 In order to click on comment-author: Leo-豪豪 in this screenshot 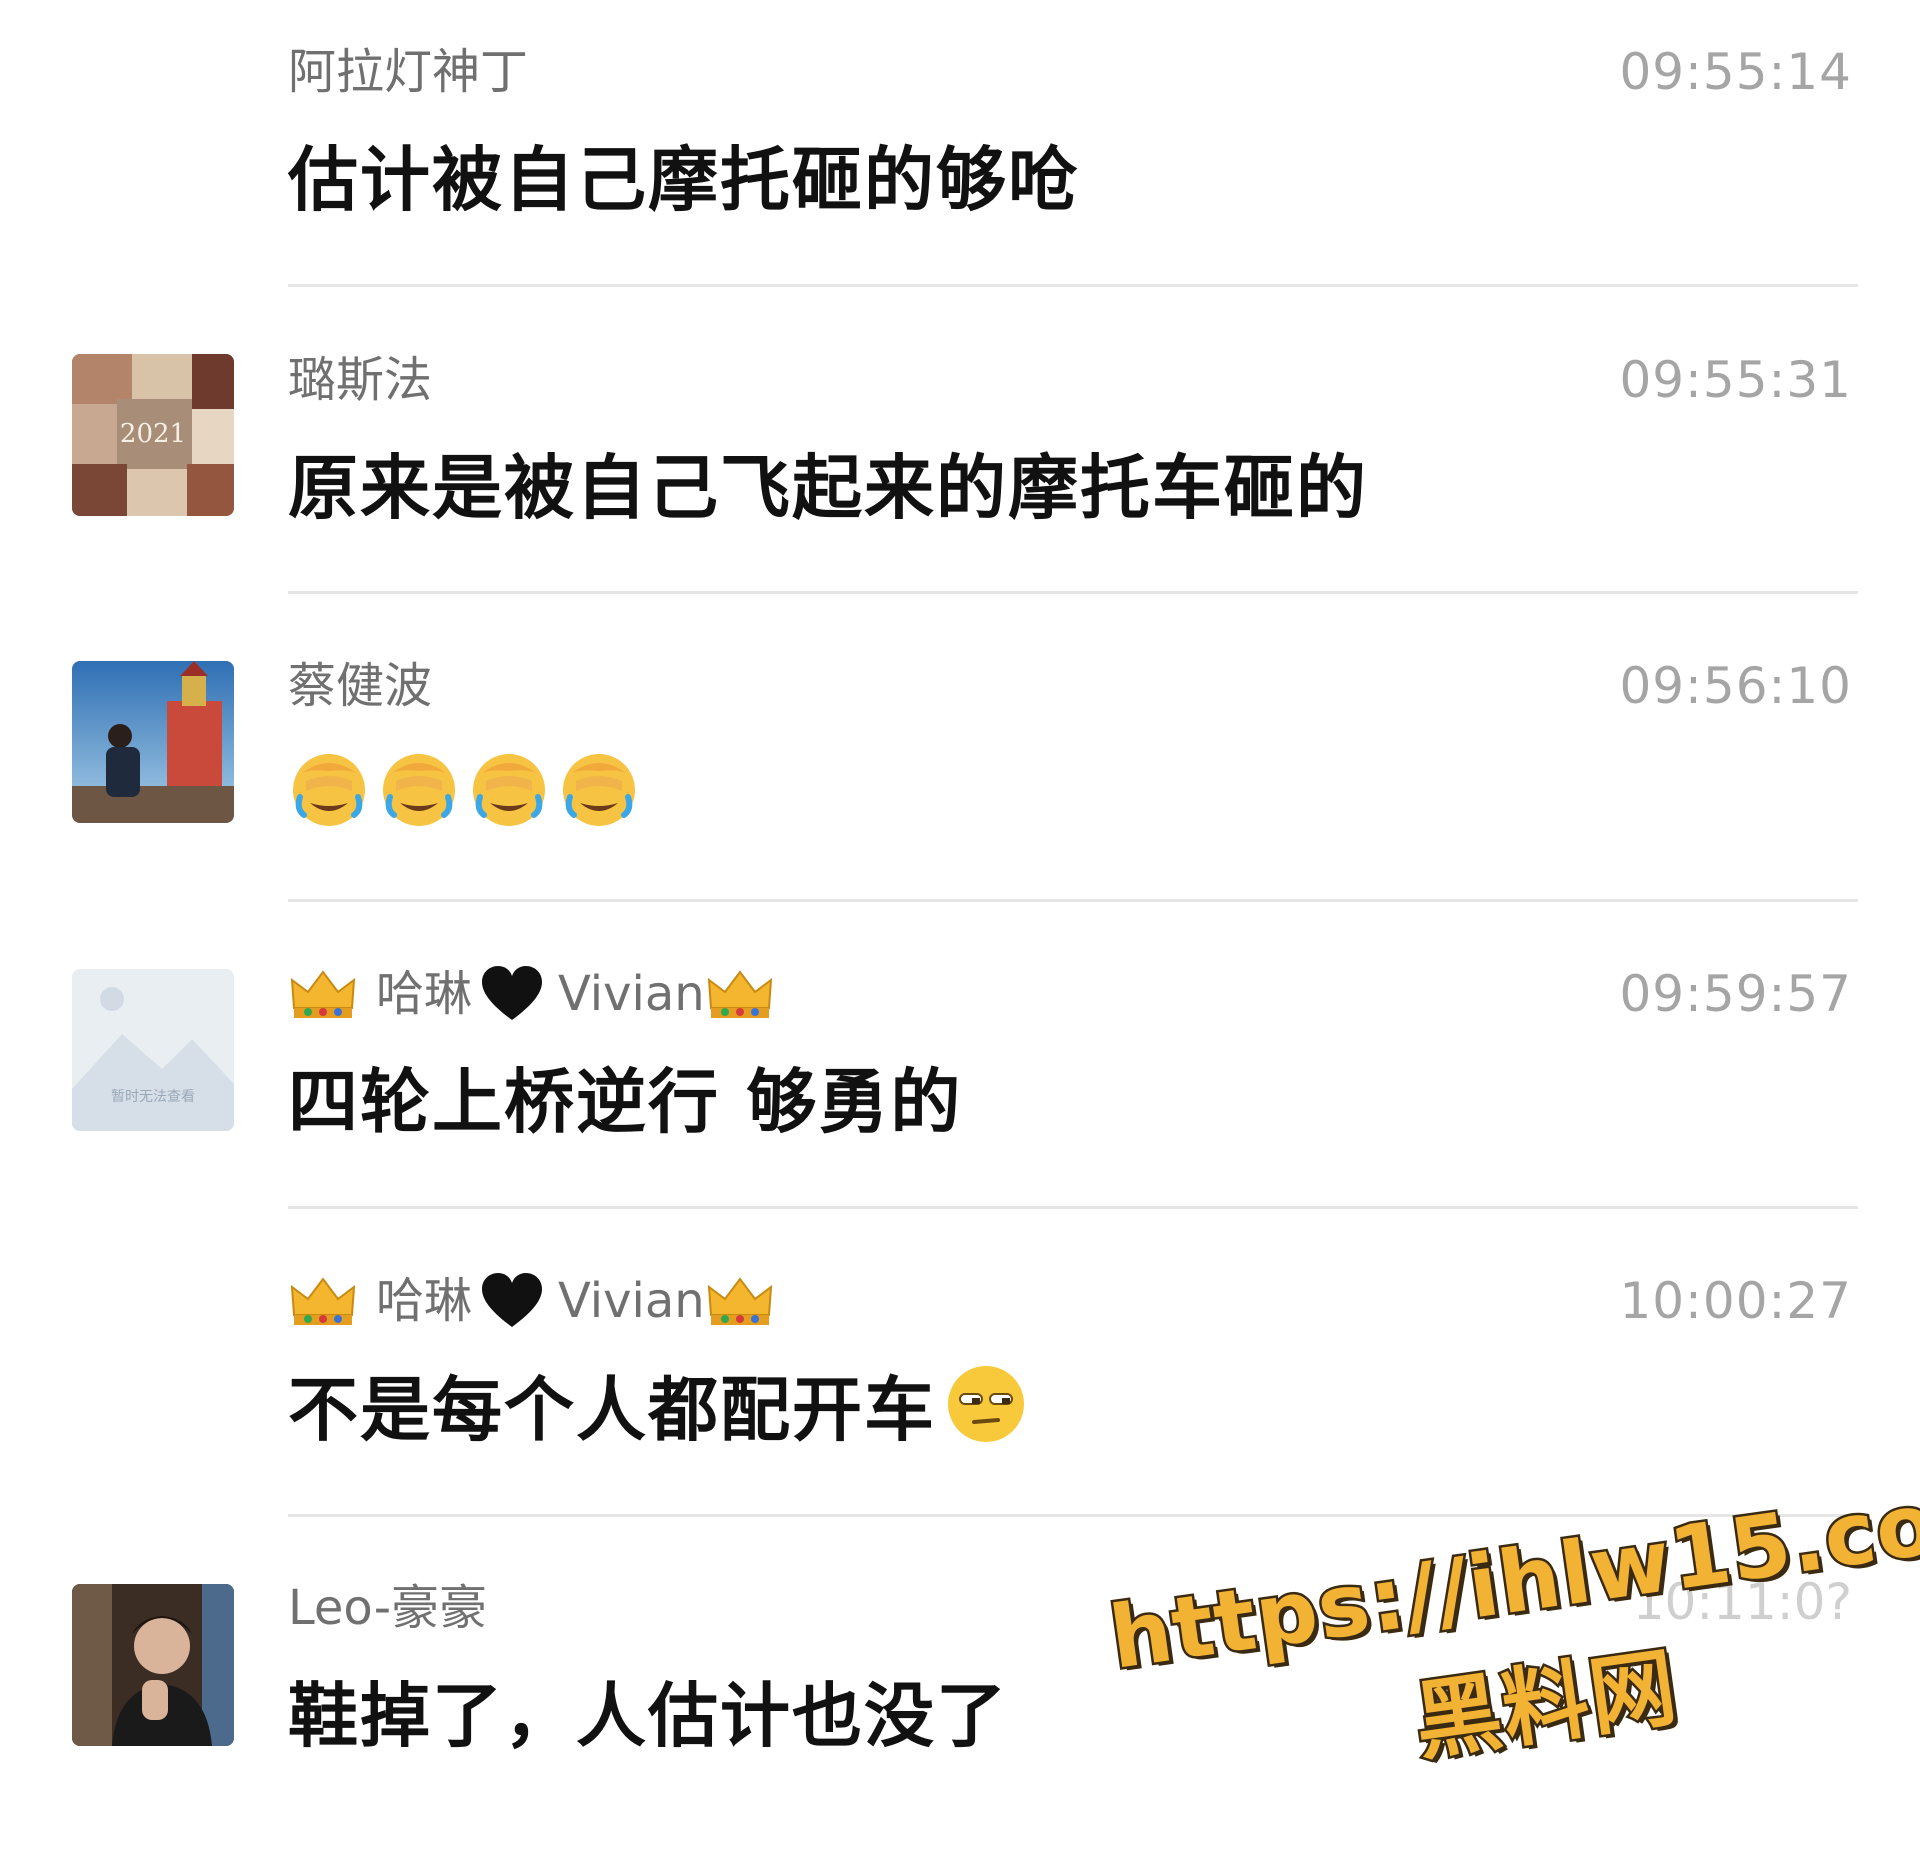, I will do `click(387, 1608)`.